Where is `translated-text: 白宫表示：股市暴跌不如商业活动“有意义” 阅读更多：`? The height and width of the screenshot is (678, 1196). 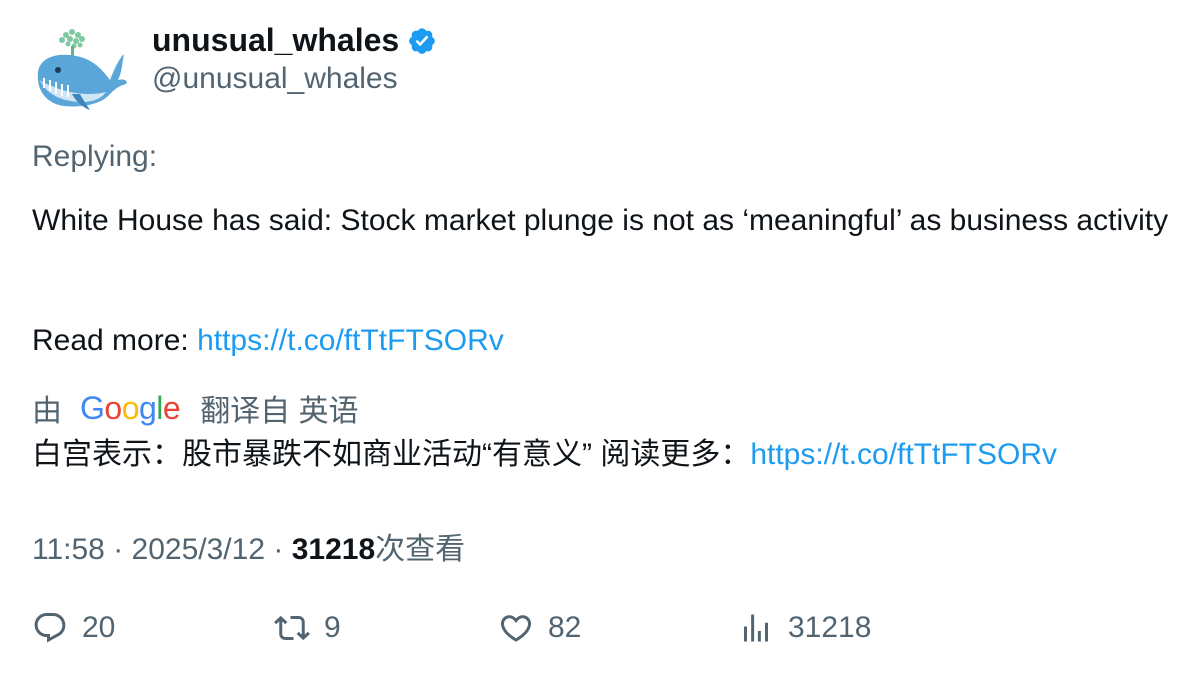 translated-text: 白宫表示：股市暴跌不如商业活动“有意义” 阅读更多： is located at coordinates (391, 454).